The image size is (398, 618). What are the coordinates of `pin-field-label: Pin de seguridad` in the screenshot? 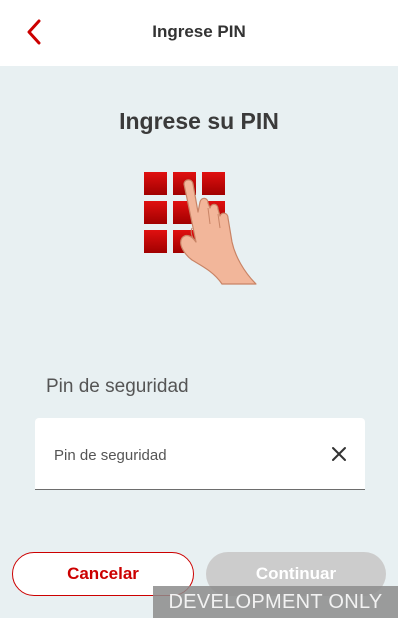 It's located at (117, 386).